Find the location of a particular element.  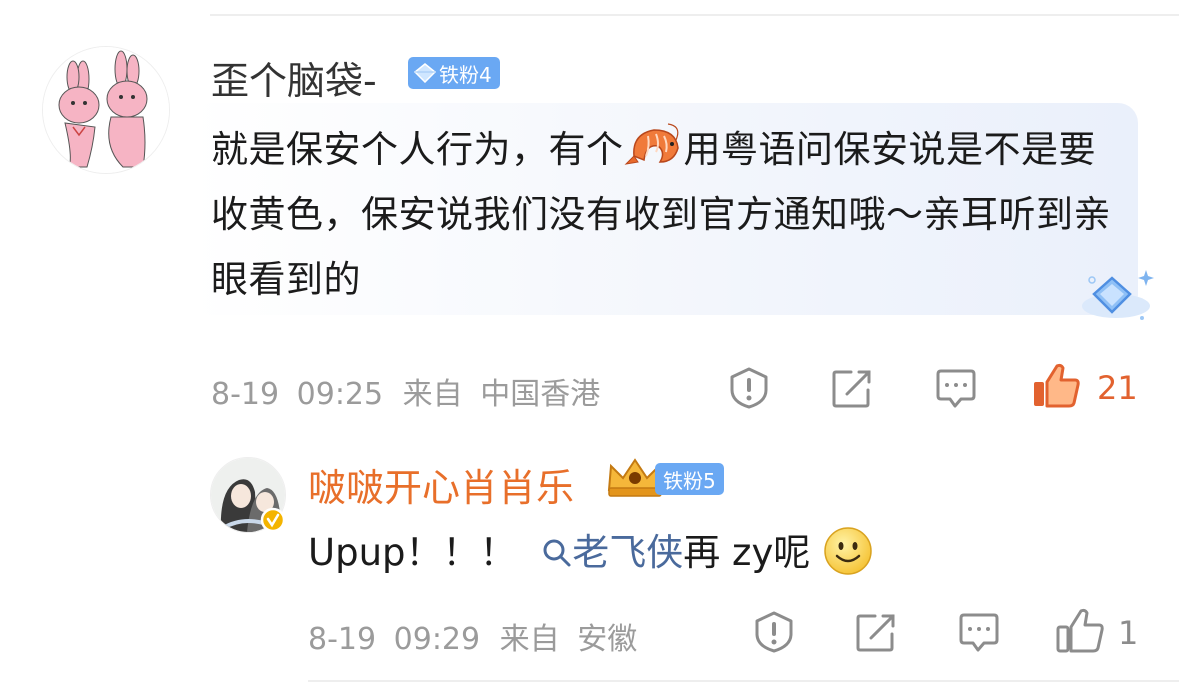

shrimp-emoji is located at coordinates (654, 146).